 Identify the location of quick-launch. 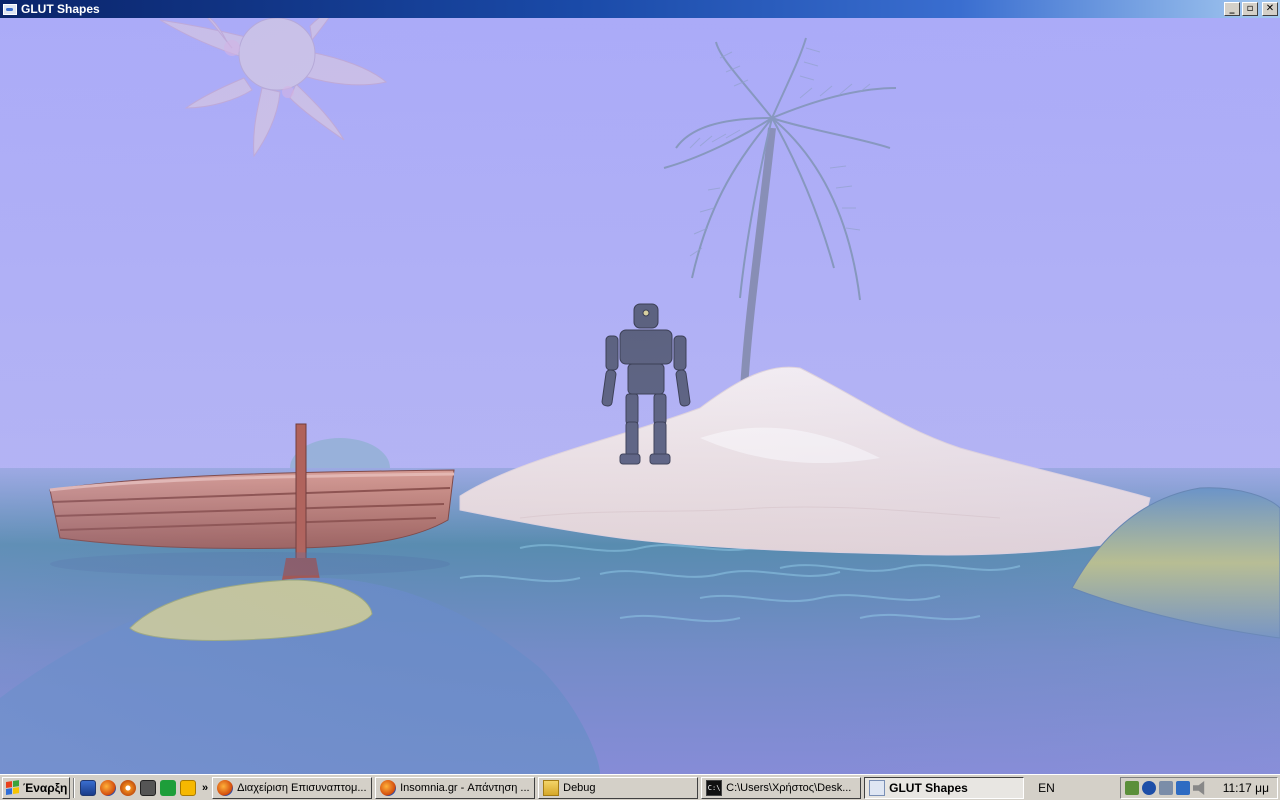
(138, 787).